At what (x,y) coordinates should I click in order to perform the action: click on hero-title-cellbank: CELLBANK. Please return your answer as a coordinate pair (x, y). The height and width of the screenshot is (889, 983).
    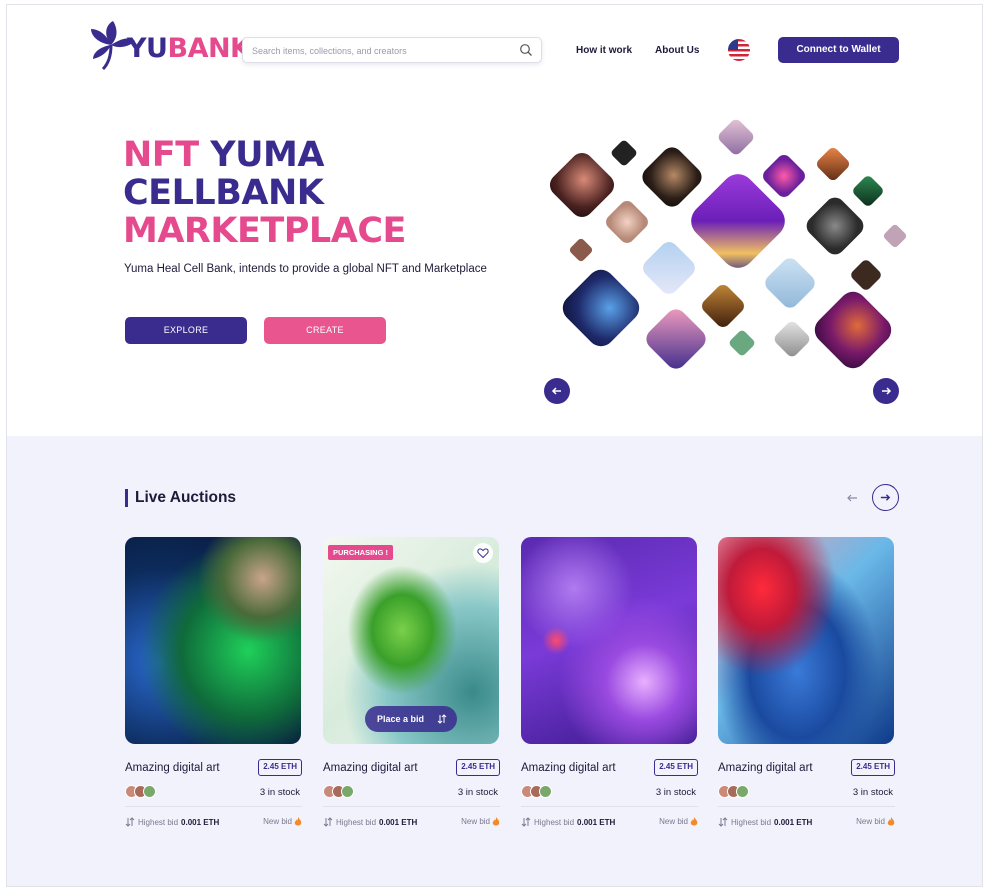
    Looking at the image, I should click on (223, 193).